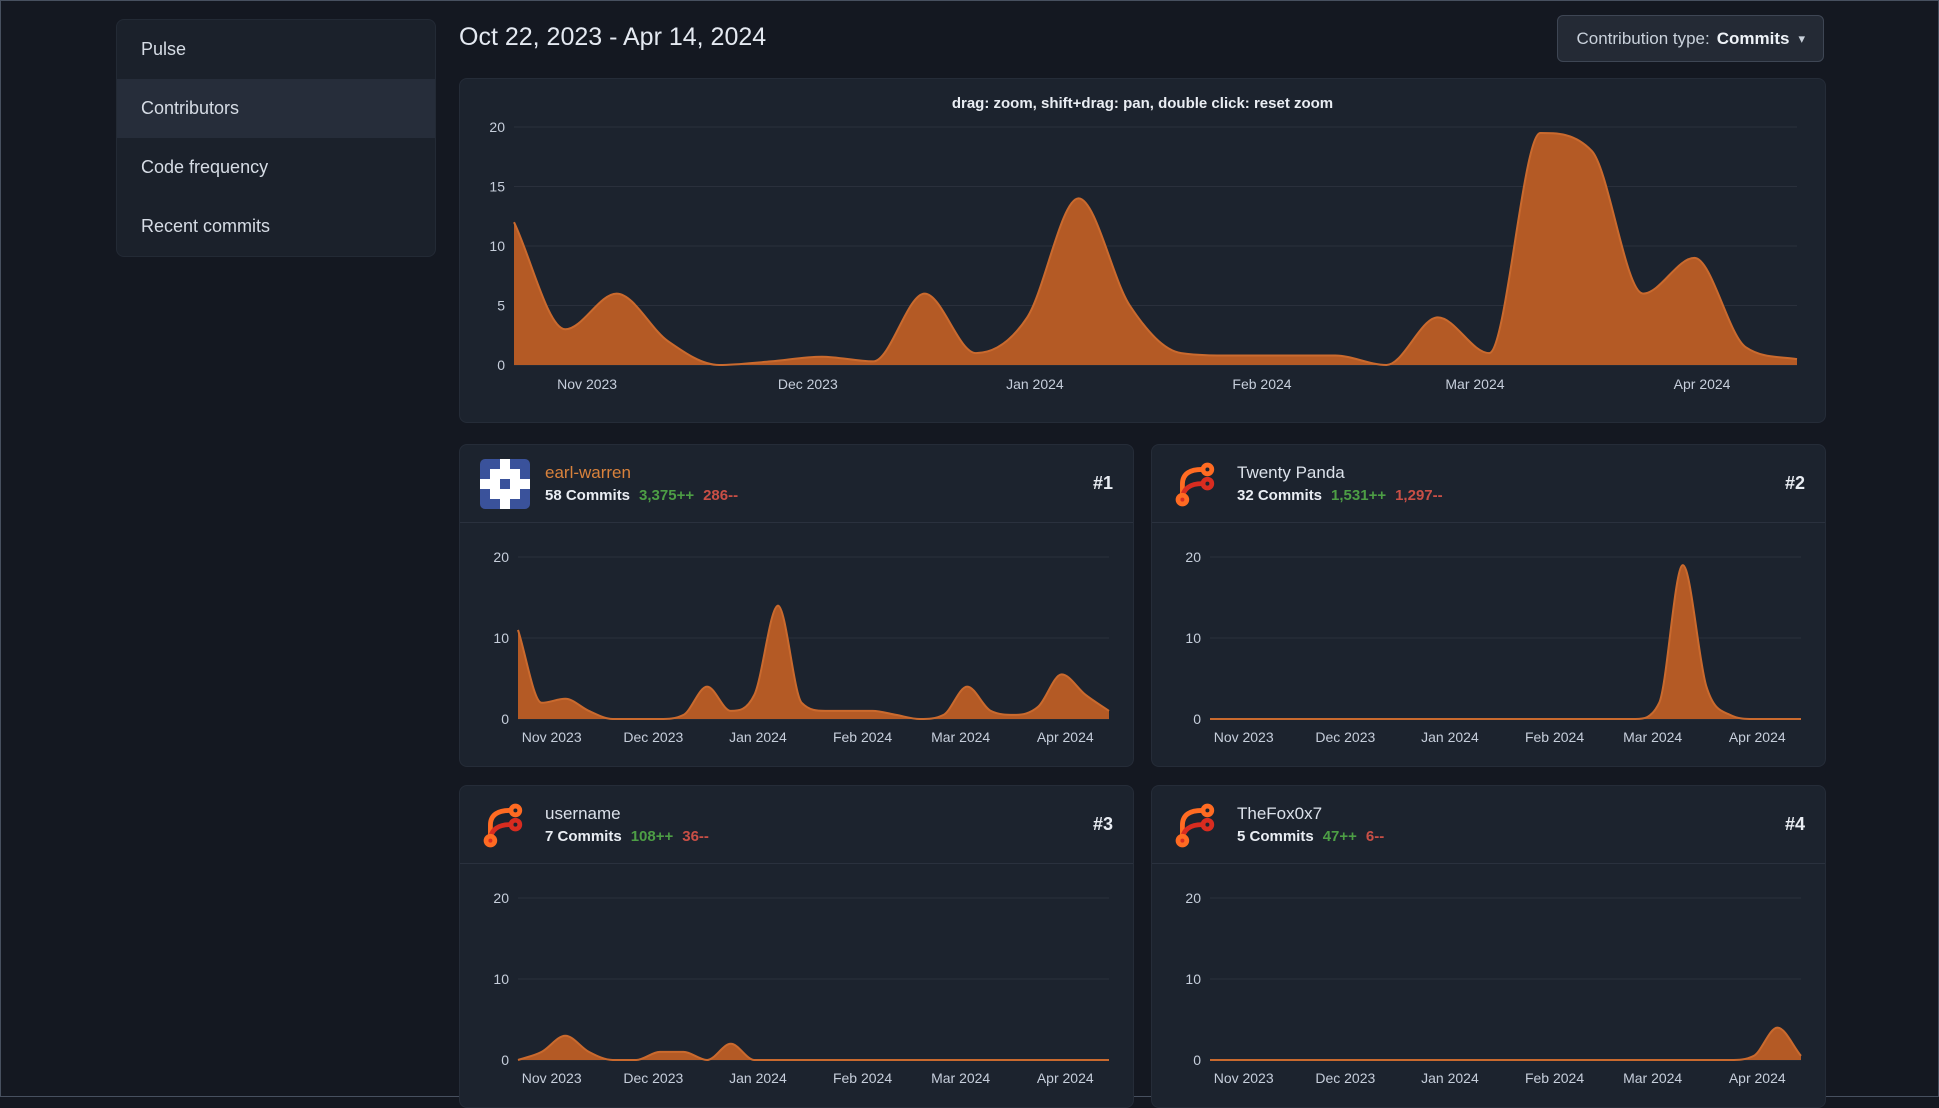 The width and height of the screenshot is (1939, 1108). What do you see at coordinates (1102, 483) in the screenshot?
I see `rank-badge: #1` at bounding box center [1102, 483].